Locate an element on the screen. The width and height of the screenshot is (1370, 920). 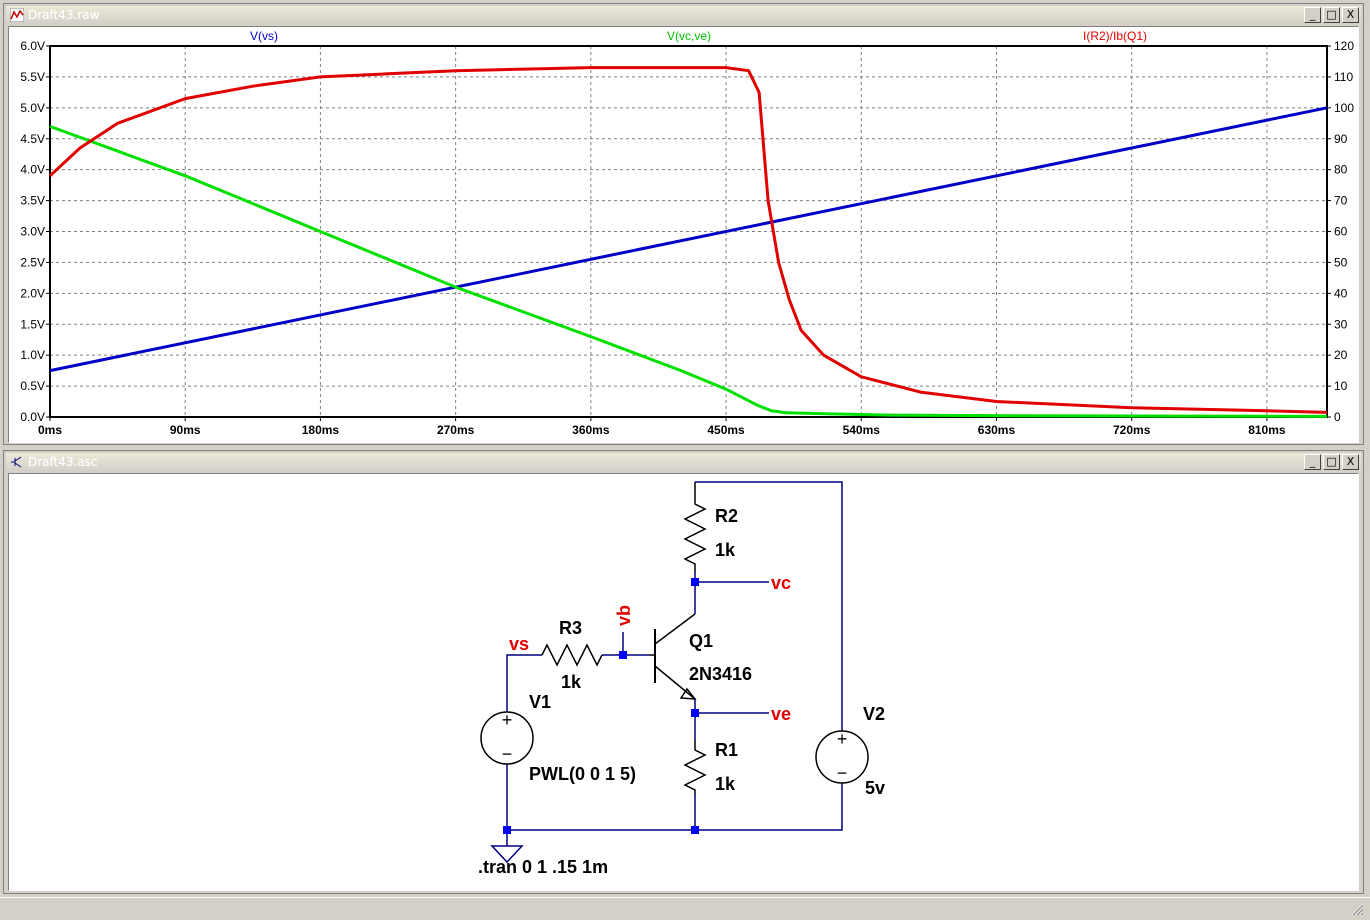
x-tick-label: 720ms is located at coordinates (1132, 430).